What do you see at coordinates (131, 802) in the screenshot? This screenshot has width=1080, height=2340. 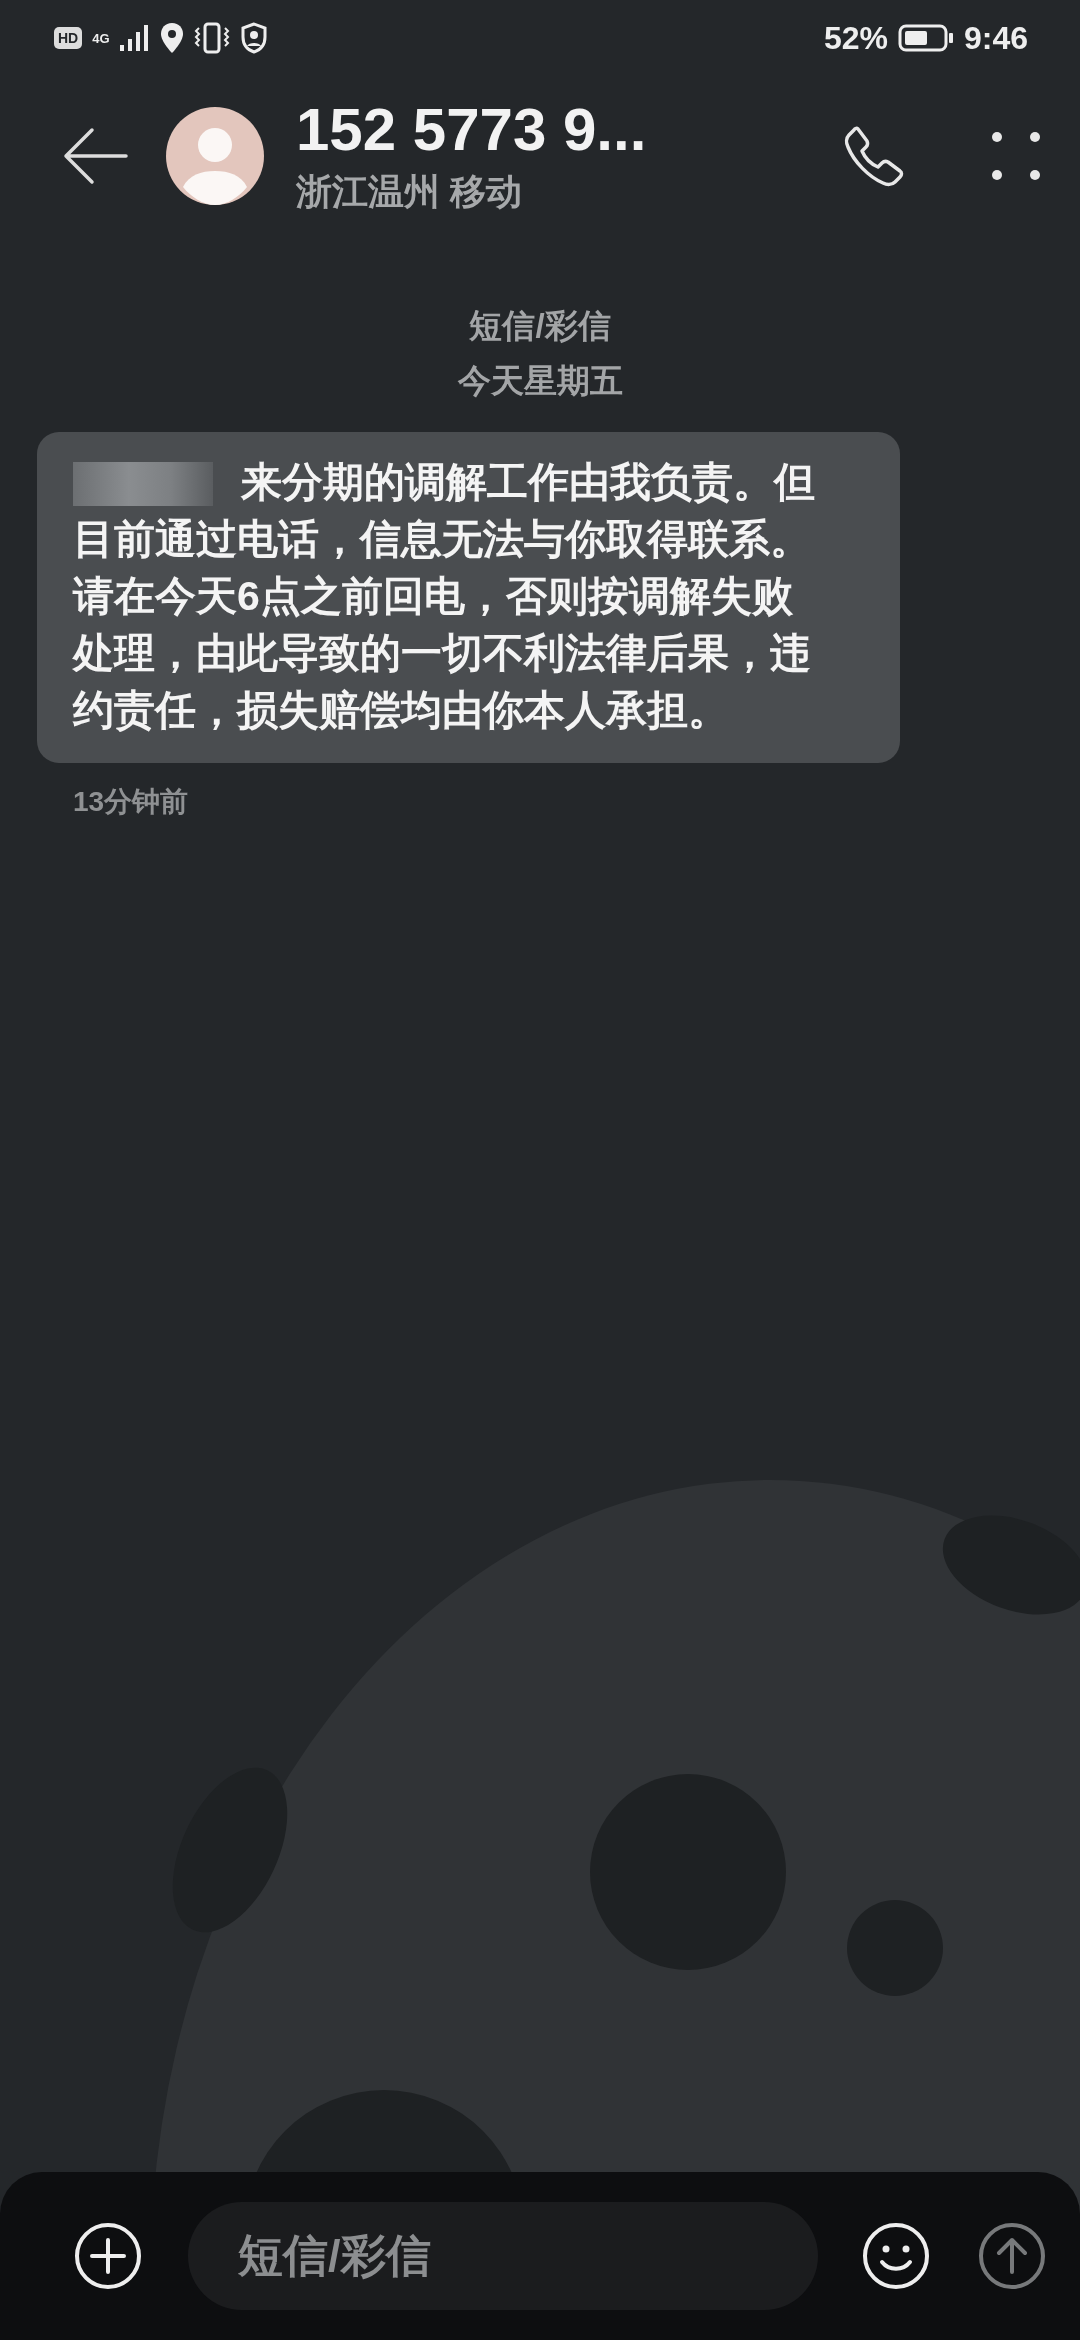 I see `message-time: 13分钟前` at bounding box center [131, 802].